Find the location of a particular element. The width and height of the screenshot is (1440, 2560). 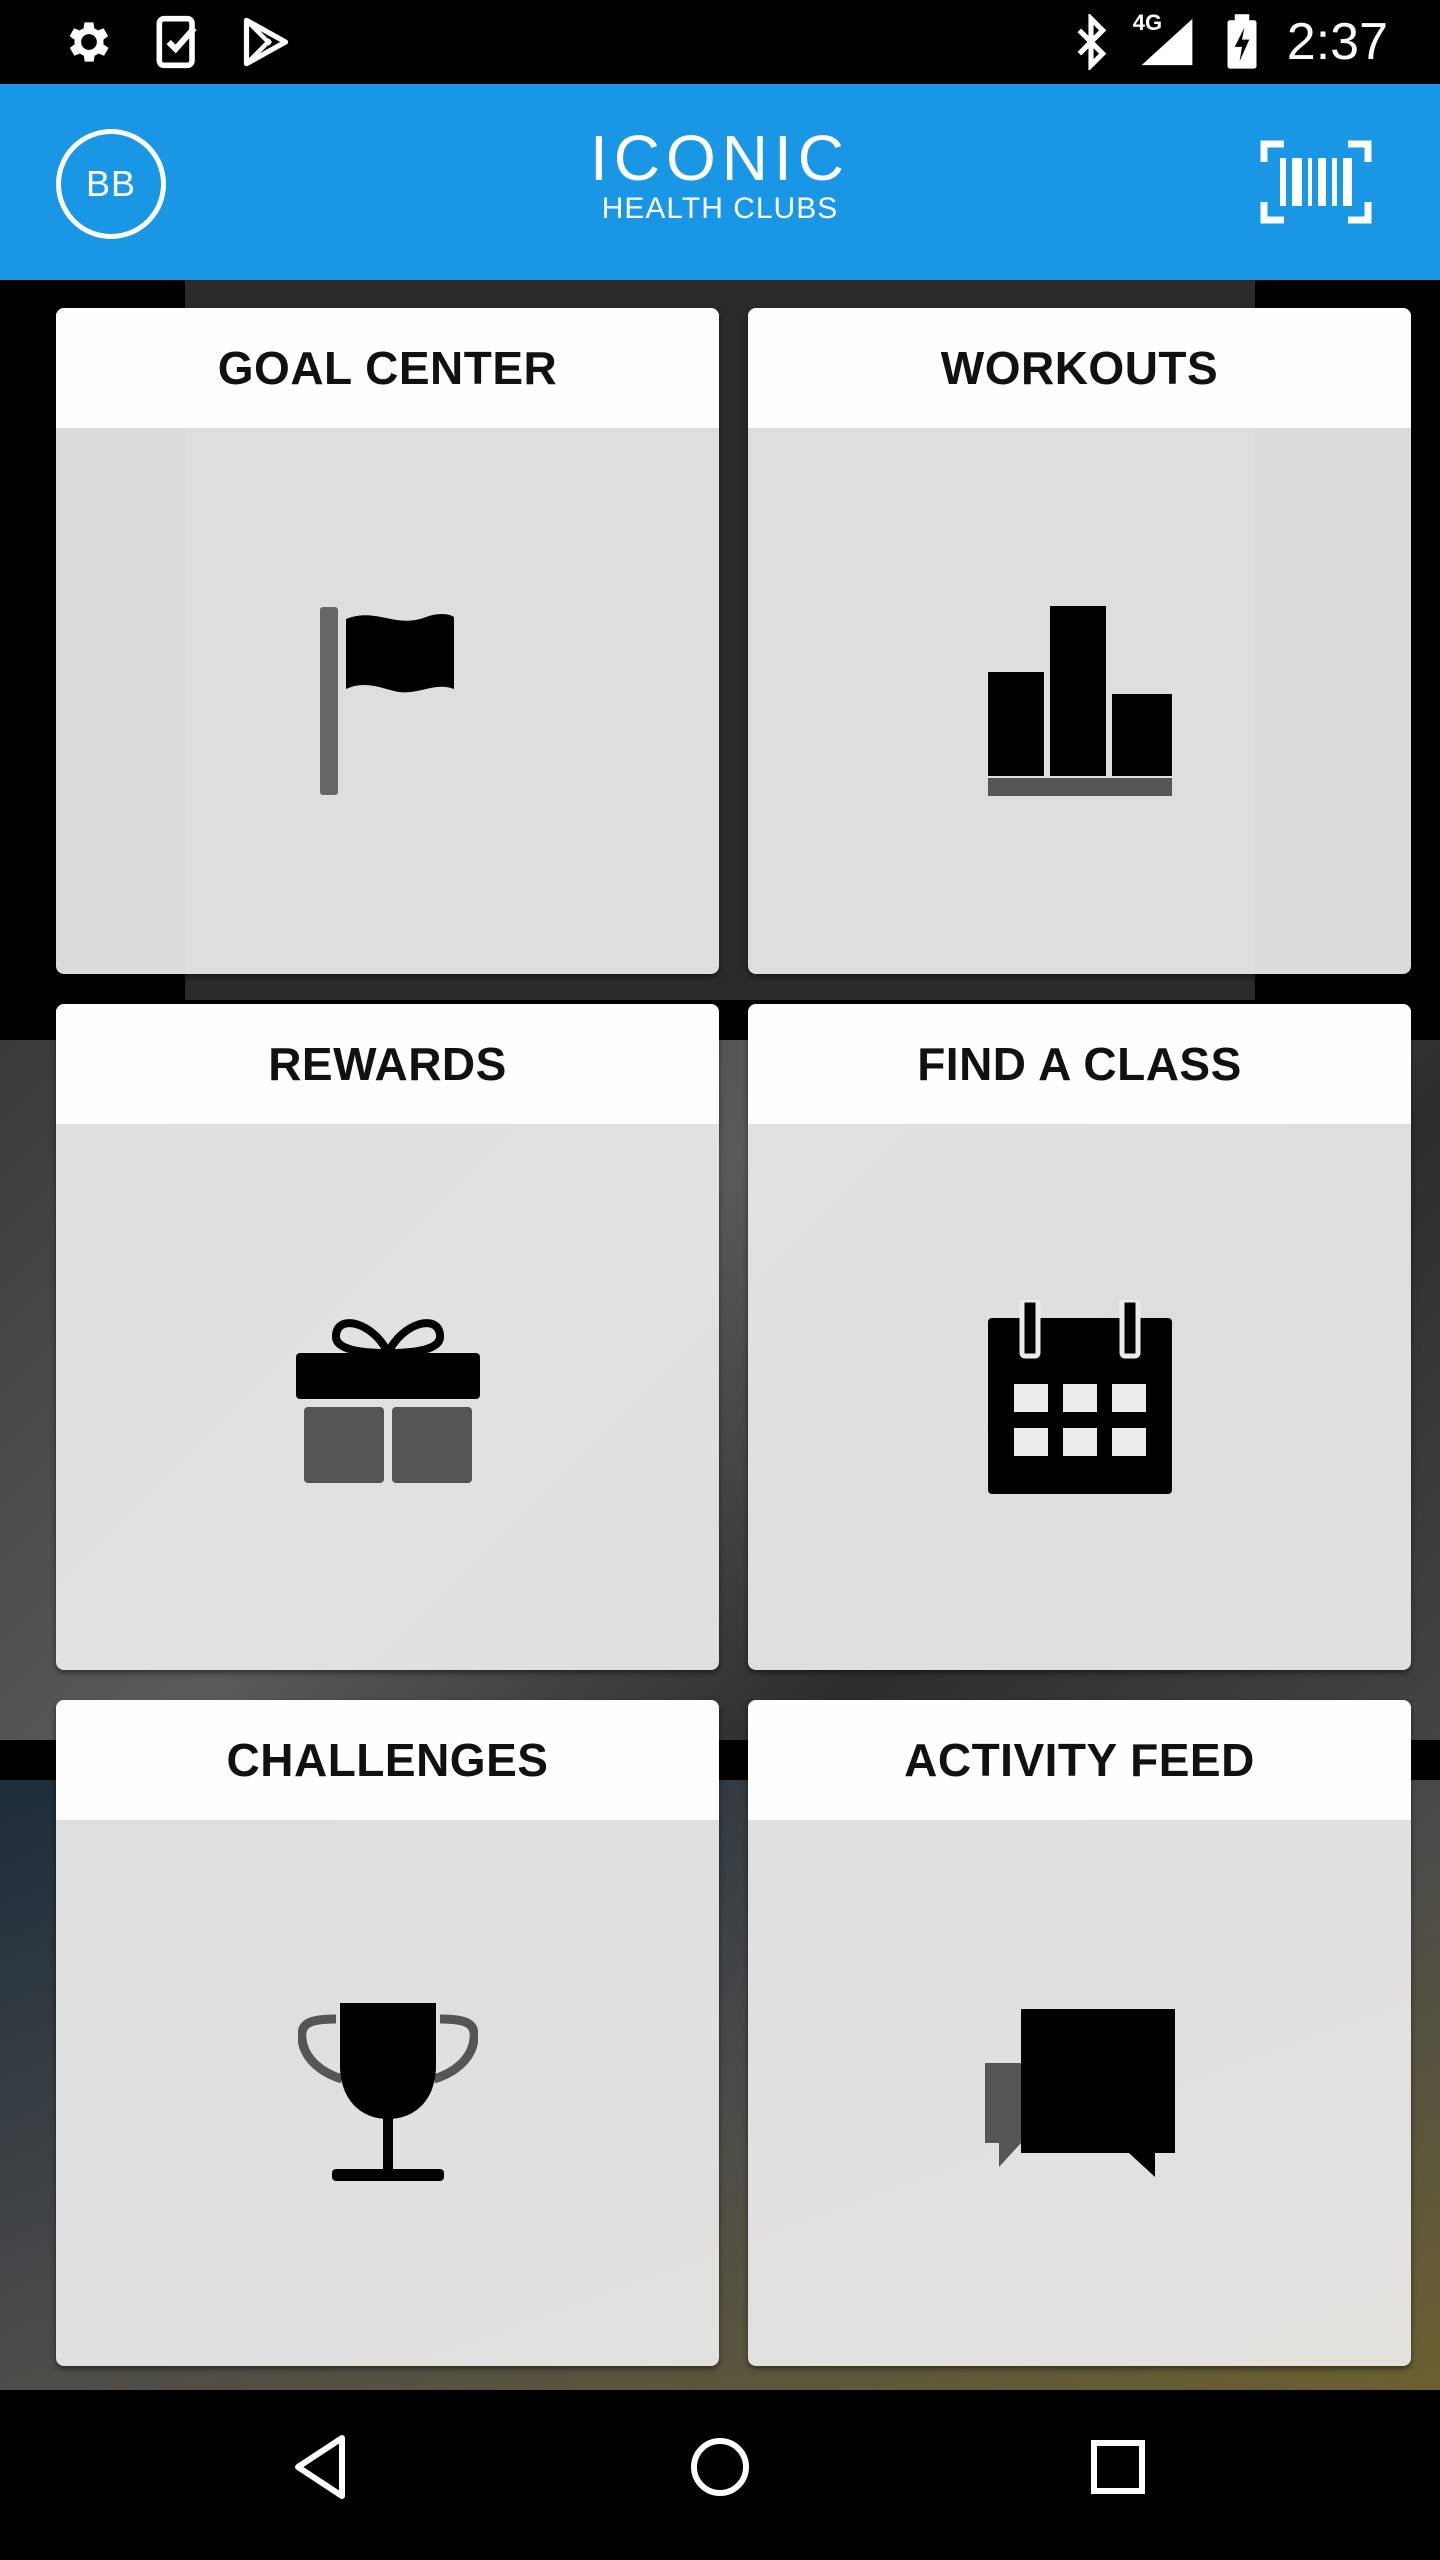

tile-label: CHALLENGES is located at coordinates (387, 1760).